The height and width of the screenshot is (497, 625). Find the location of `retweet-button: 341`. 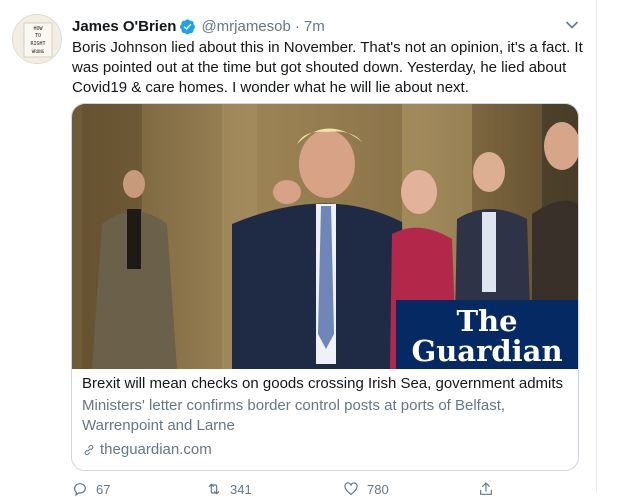

retweet-button: 341 is located at coordinates (229, 489).